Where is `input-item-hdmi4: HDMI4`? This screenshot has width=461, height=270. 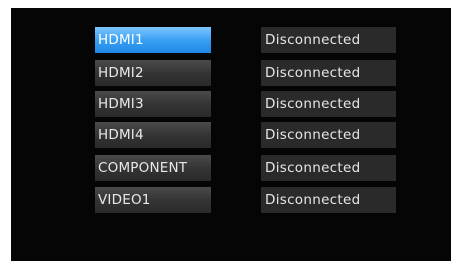 input-item-hdmi4: HDMI4 is located at coordinates (153, 135).